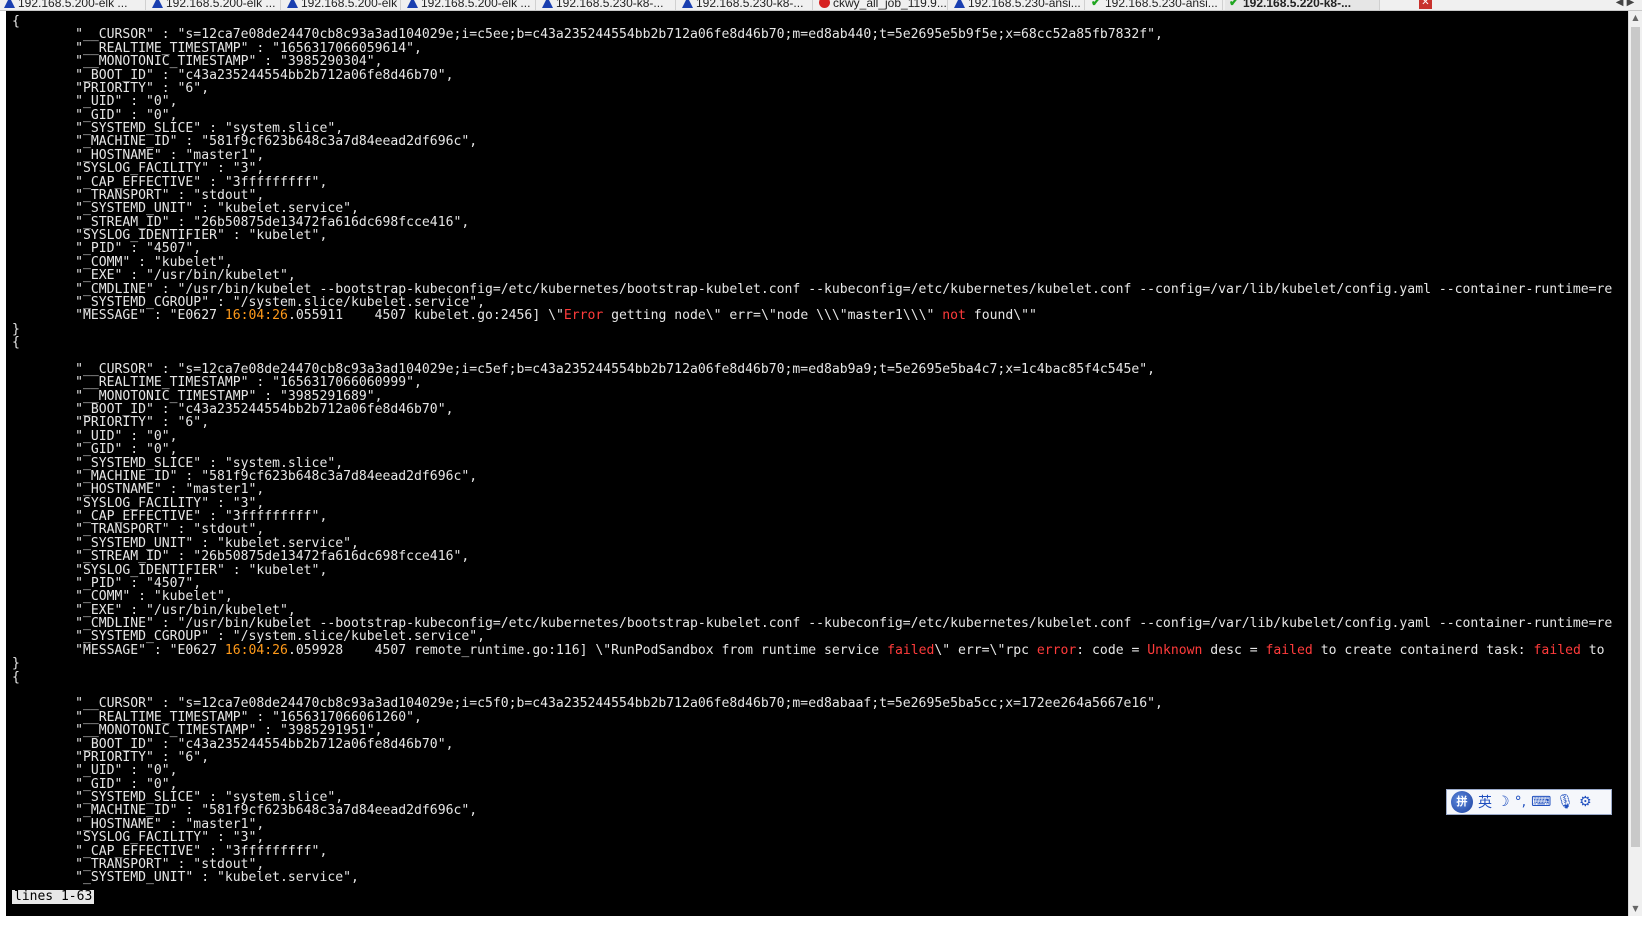  Describe the element at coordinates (1585, 802) in the screenshot. I see `gear-icon: ⚙` at that location.